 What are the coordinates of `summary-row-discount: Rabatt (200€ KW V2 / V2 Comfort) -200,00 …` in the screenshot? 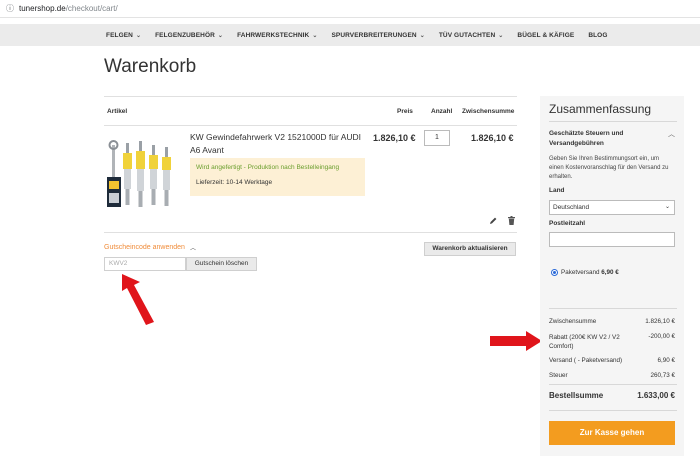 It's located at (612, 341).